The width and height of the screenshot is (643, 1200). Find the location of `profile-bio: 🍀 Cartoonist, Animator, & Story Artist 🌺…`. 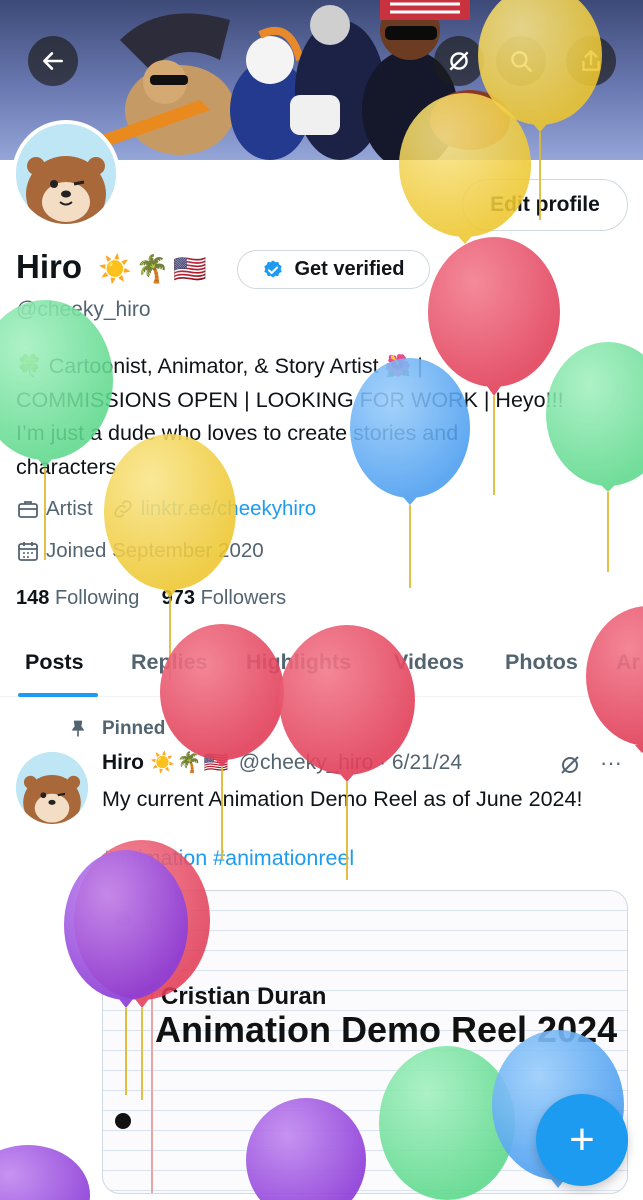

profile-bio: 🍀 Cartoonist, Animator, & Story Artist 🌺… is located at coordinates (321, 417).